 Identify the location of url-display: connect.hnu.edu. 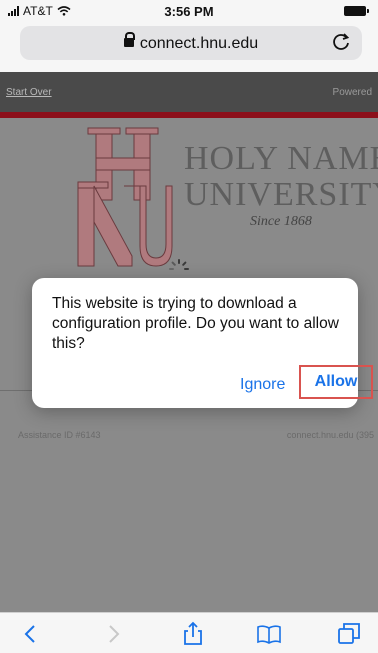
(191, 42).